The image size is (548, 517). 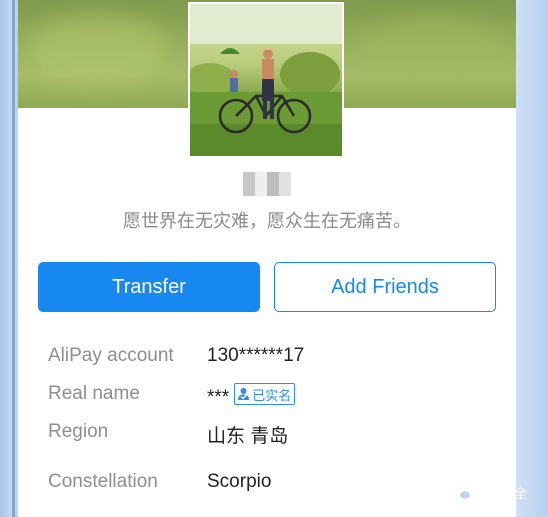 I want to click on masked-name, so click(x=267, y=184).